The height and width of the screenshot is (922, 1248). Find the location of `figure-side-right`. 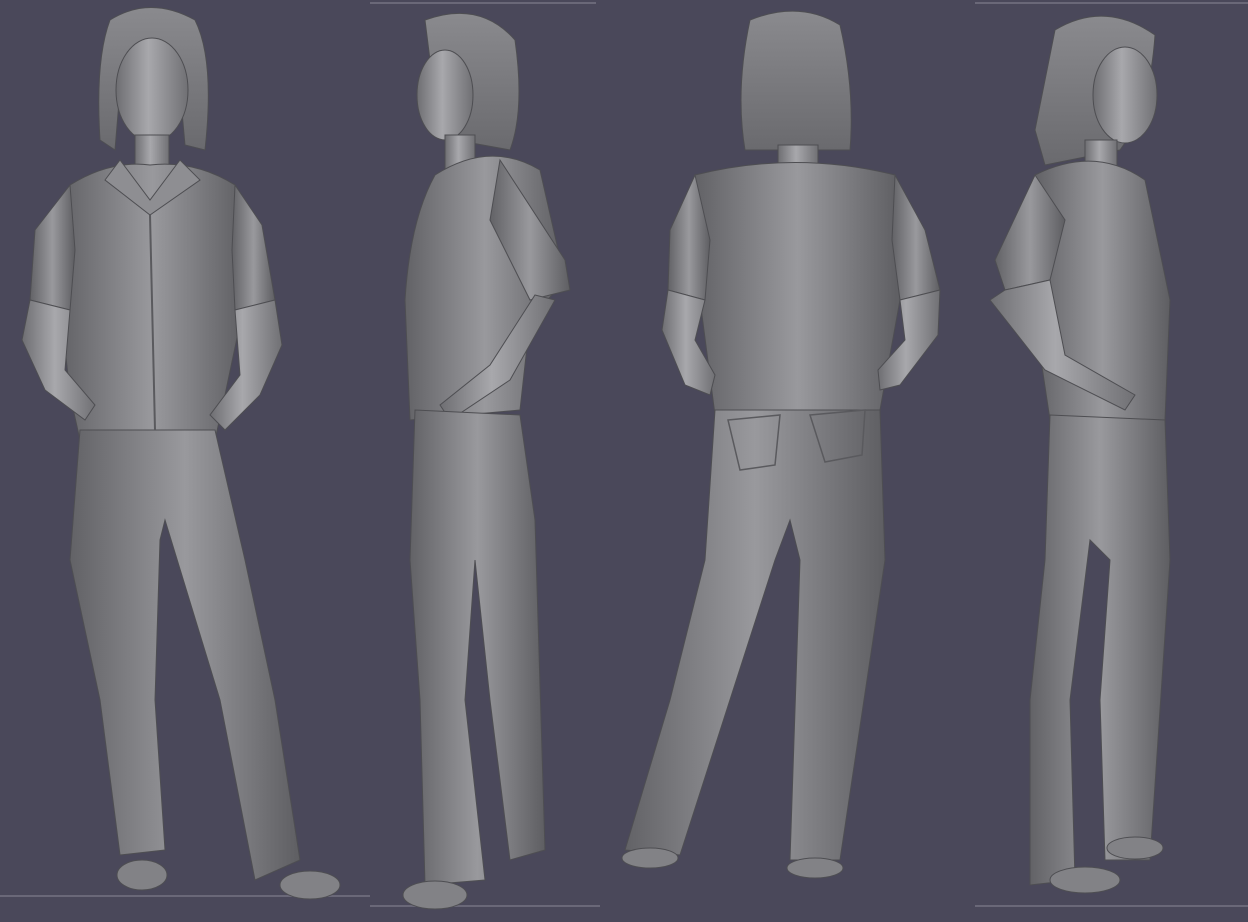

figure-side-right is located at coordinates (1080, 454).